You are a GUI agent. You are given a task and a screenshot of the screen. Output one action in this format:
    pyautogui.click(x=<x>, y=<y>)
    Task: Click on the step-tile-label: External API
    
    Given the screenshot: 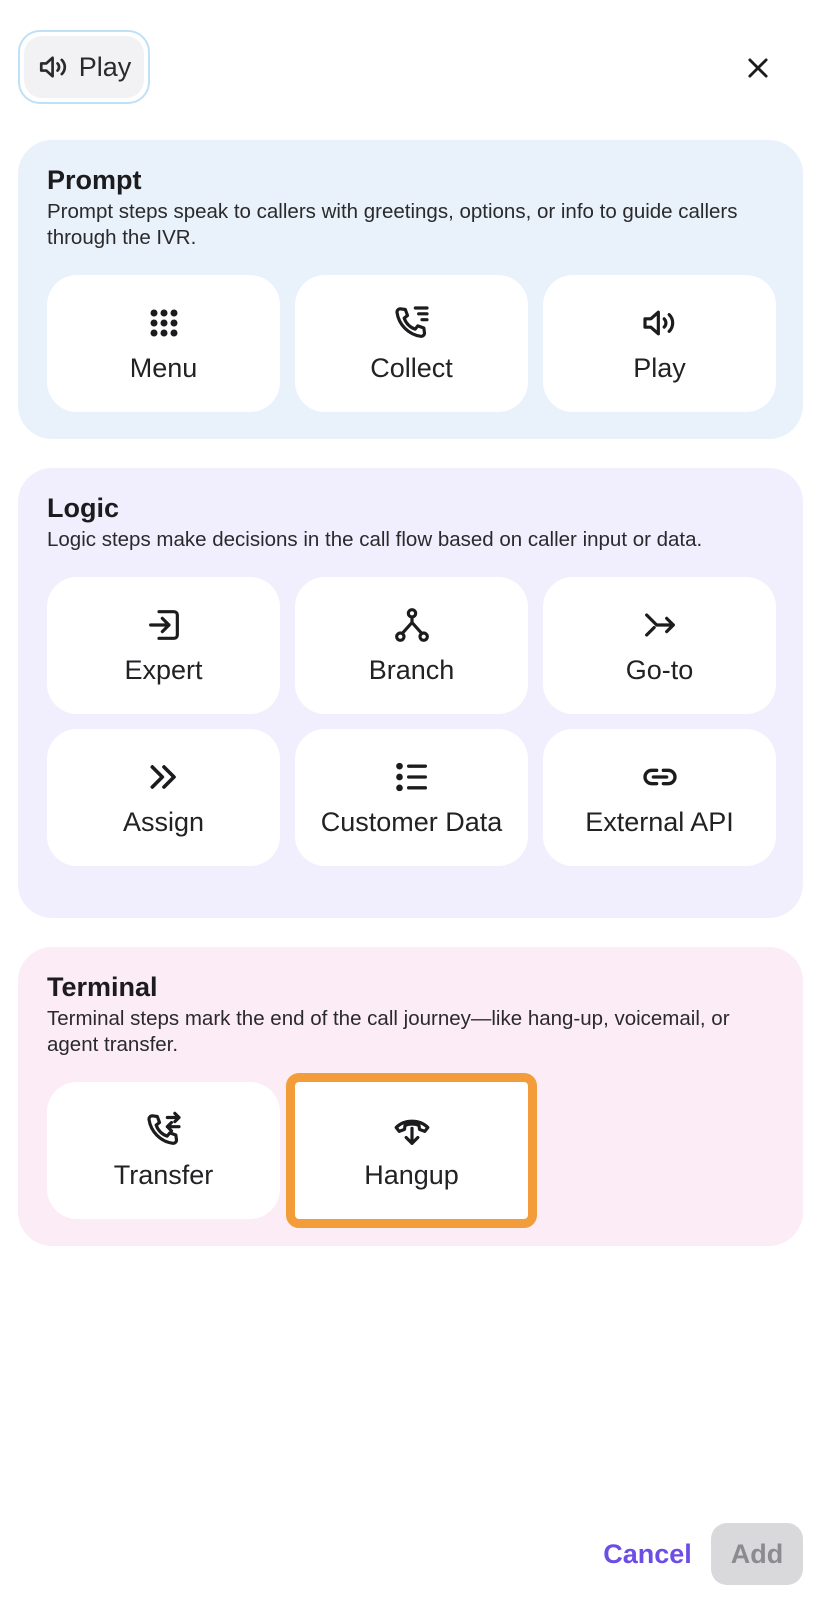 What is the action you would take?
    pyautogui.click(x=659, y=822)
    